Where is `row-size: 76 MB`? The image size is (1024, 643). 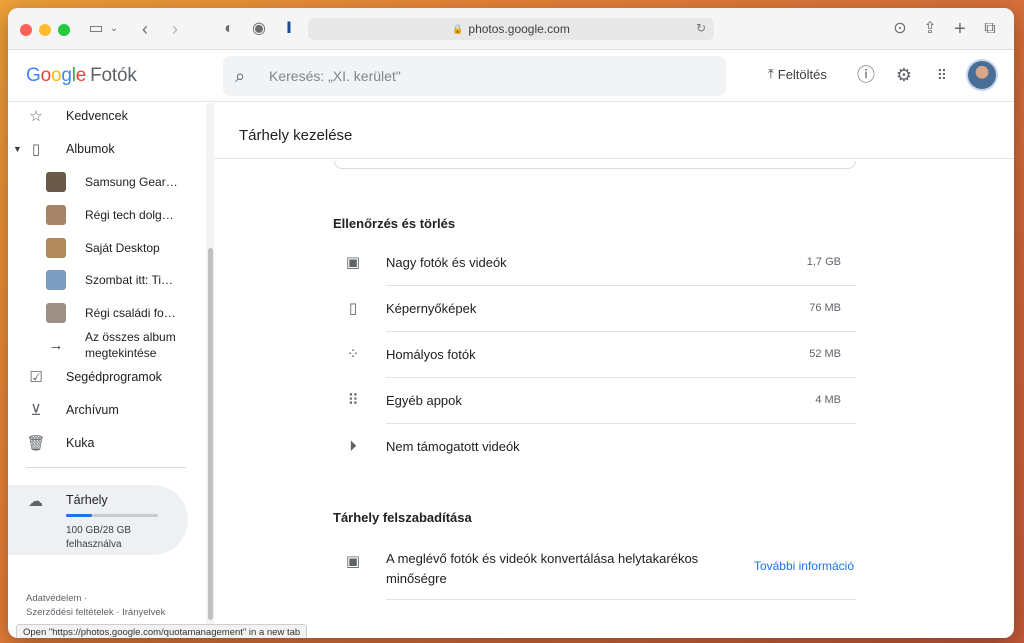
row-size: 76 MB is located at coordinates (825, 308).